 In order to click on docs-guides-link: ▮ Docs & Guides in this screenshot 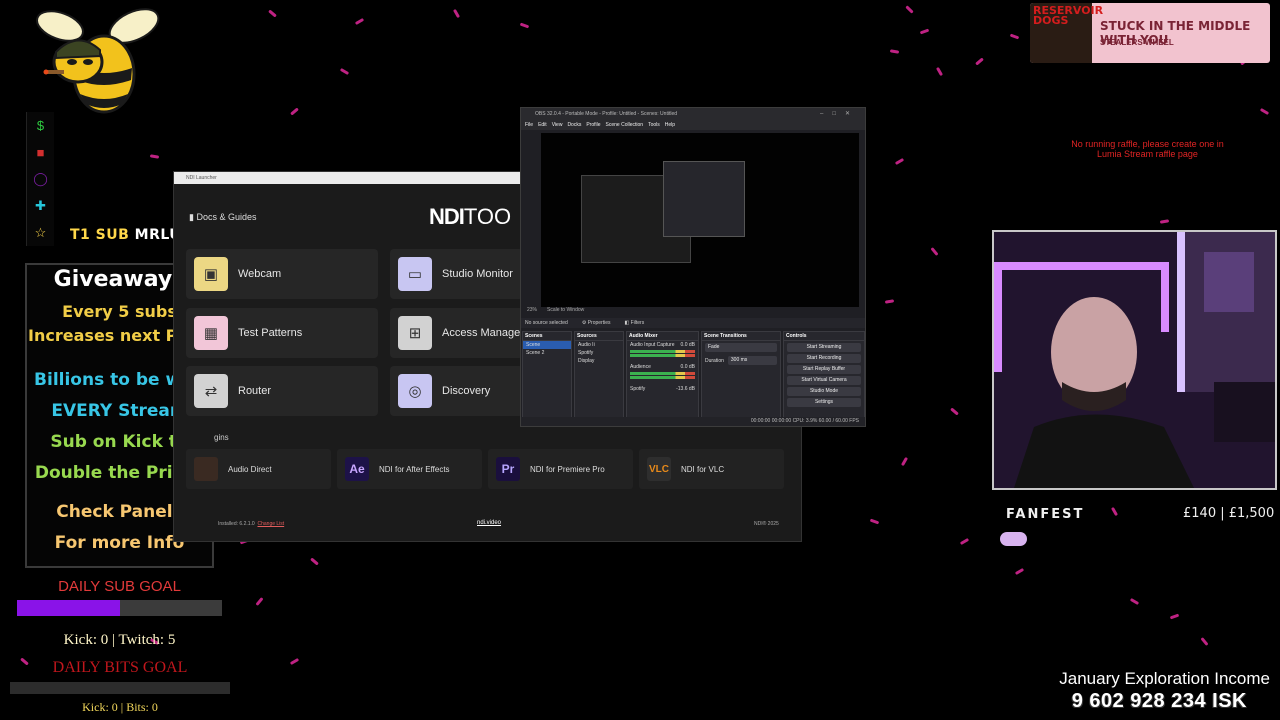, I will do `click(222, 217)`.